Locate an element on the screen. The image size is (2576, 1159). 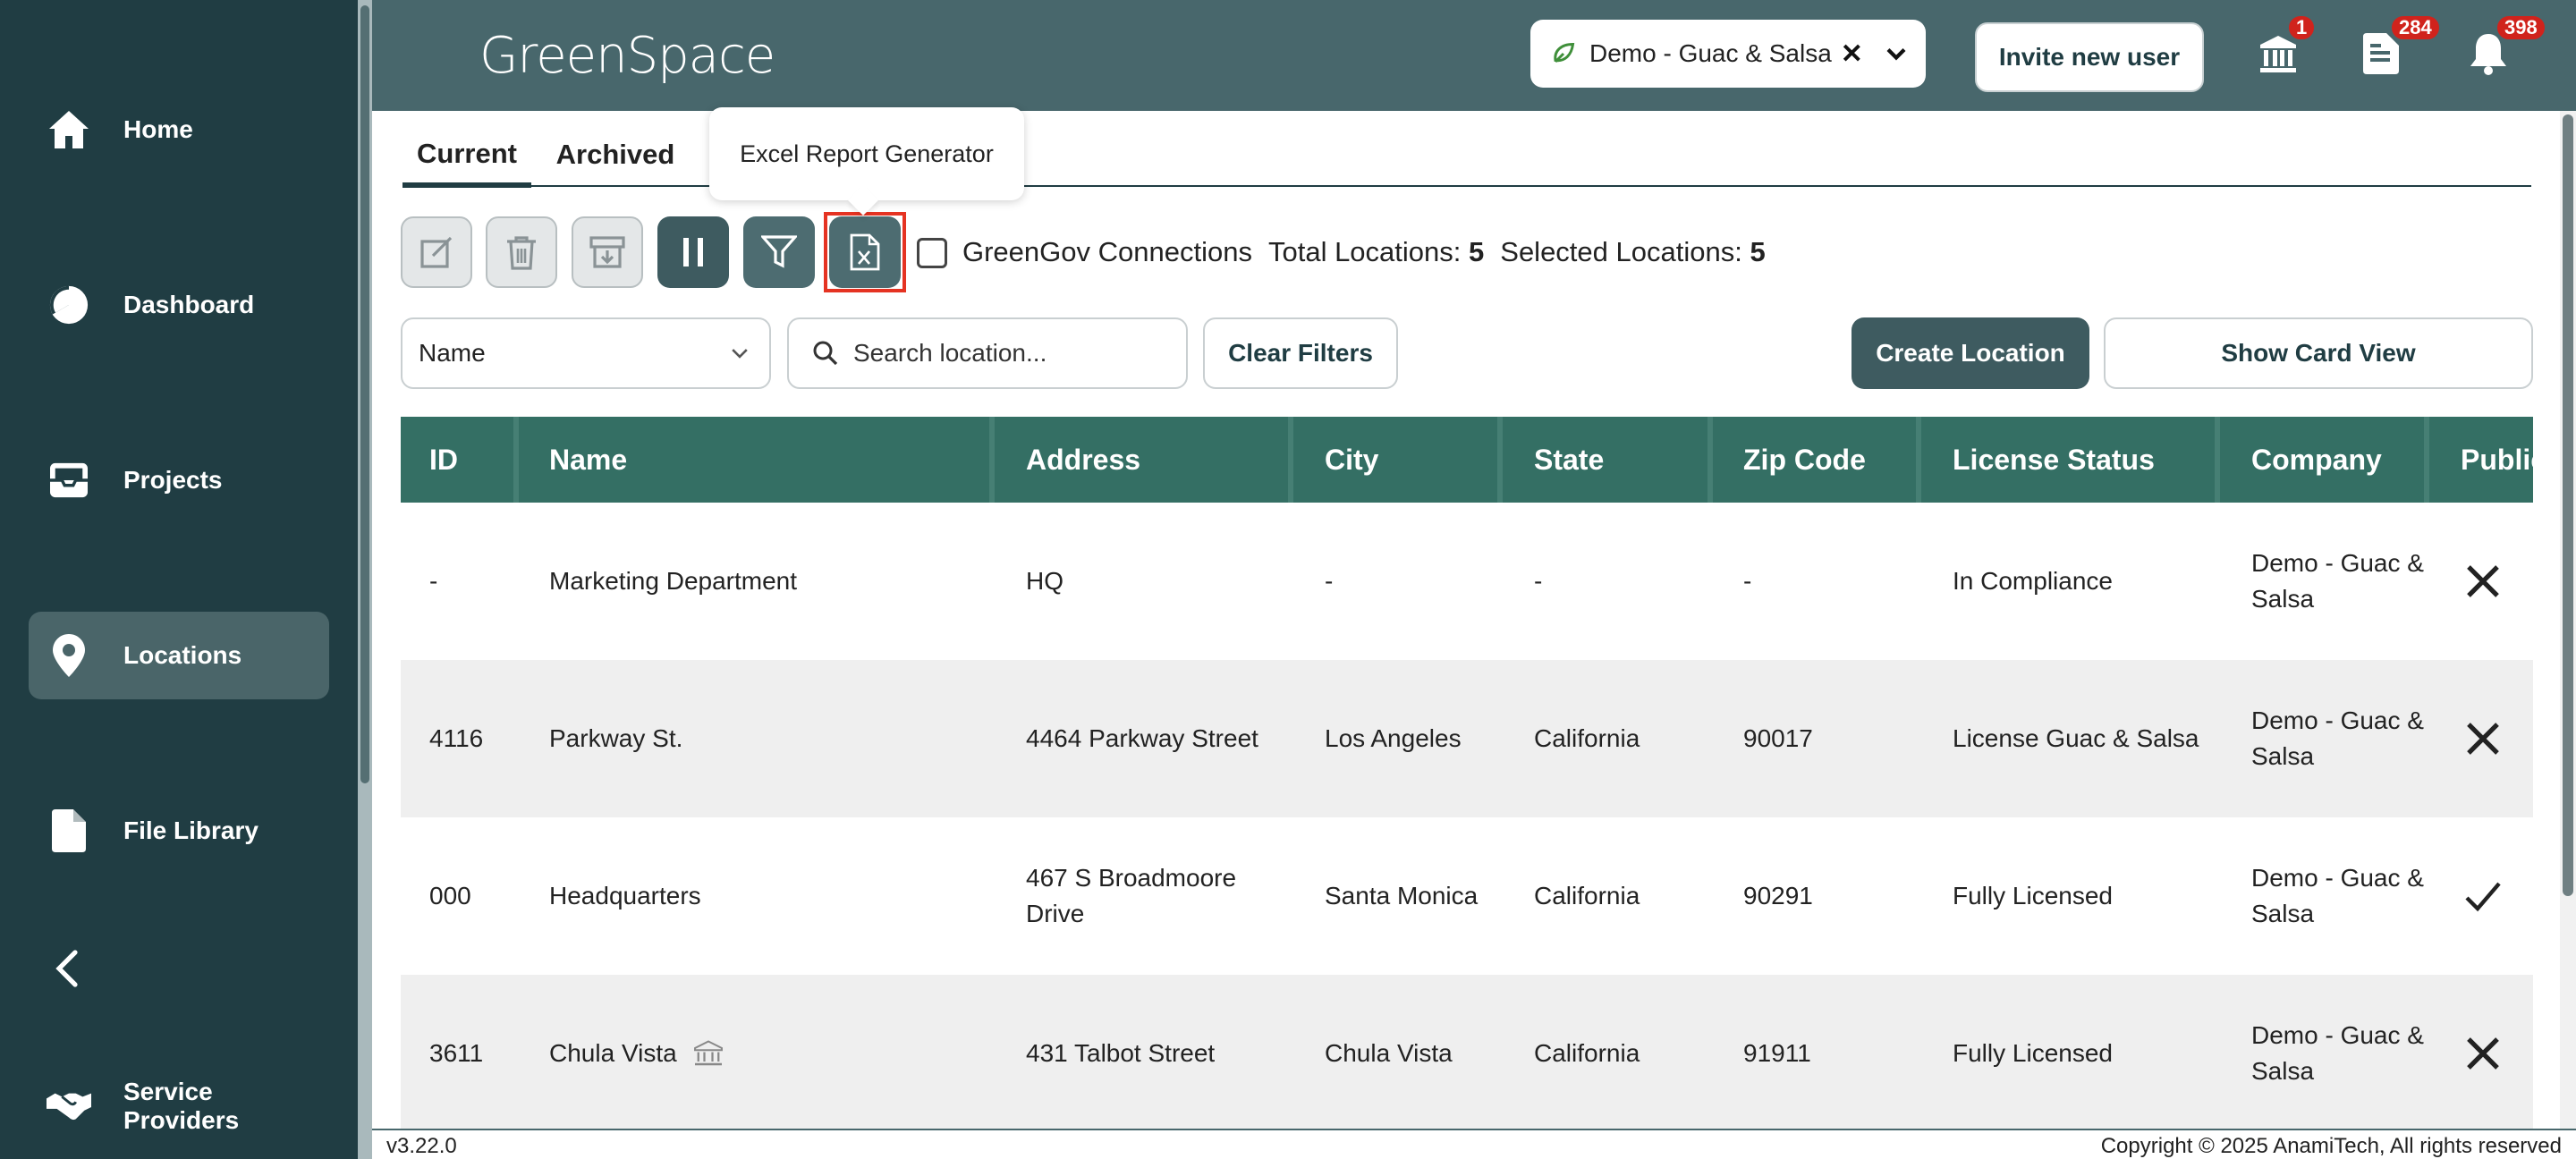
total-locations-label: Total Locations: is located at coordinates (1364, 251).